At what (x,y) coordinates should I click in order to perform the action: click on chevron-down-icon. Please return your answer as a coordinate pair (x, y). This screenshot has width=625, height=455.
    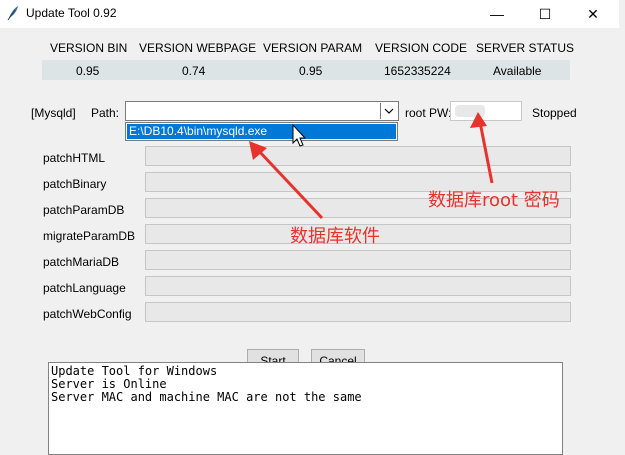
    Looking at the image, I should click on (389, 111).